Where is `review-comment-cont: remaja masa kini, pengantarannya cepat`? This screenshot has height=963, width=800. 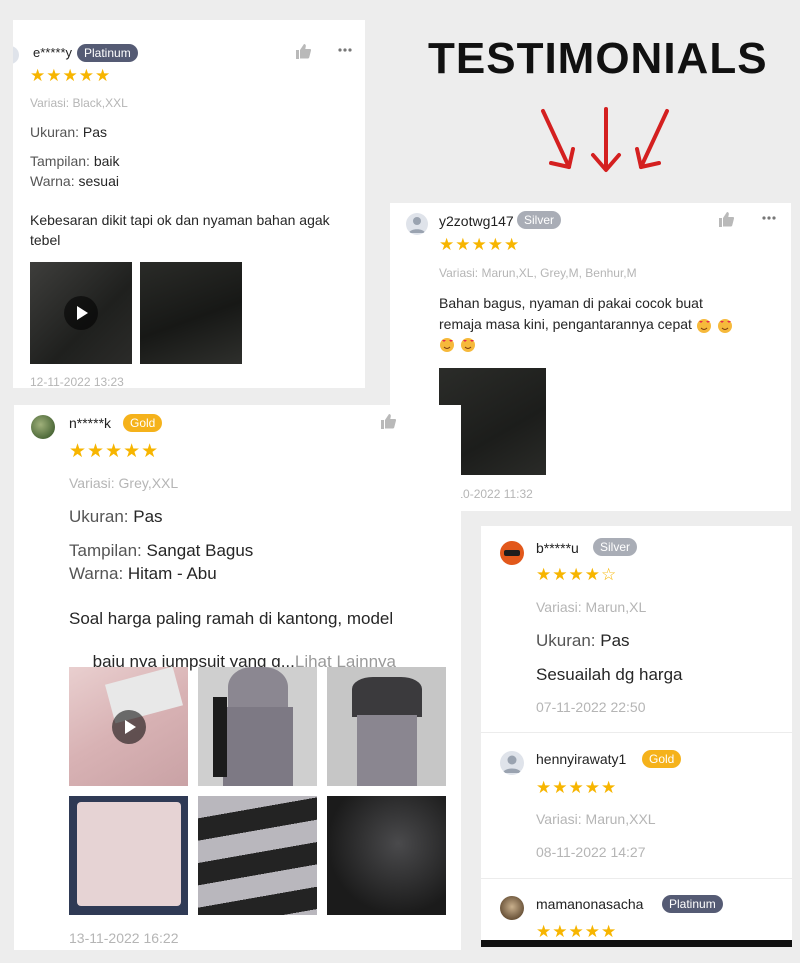
review-comment-cont: remaja masa kini, pengantarannya cepat is located at coordinates (586, 324).